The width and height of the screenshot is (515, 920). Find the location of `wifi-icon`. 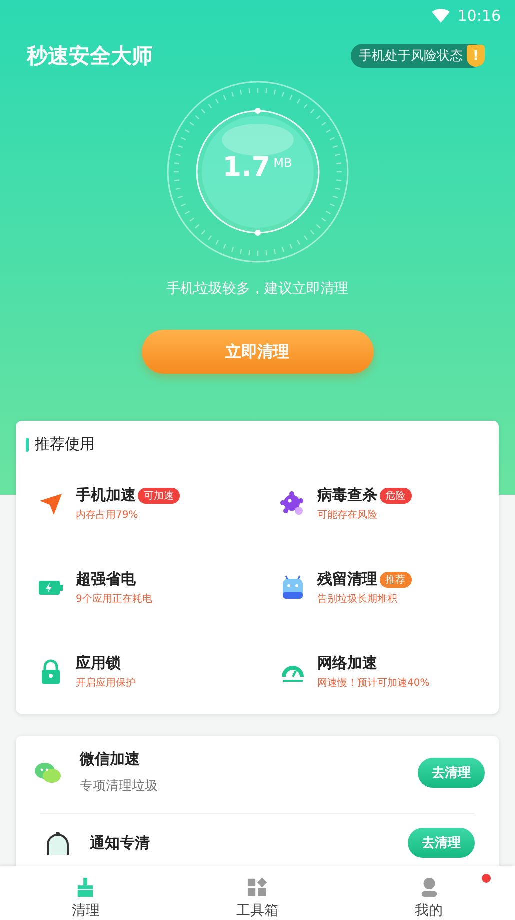

wifi-icon is located at coordinates (441, 16).